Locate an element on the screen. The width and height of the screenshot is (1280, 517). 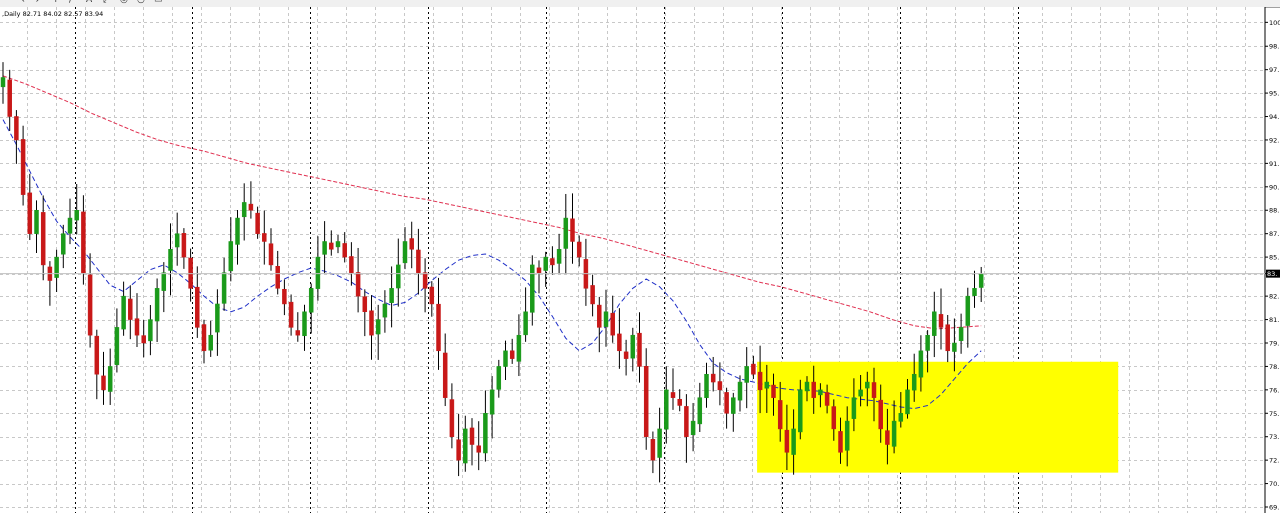
template-icon: ▭ is located at coordinates (158, 2).